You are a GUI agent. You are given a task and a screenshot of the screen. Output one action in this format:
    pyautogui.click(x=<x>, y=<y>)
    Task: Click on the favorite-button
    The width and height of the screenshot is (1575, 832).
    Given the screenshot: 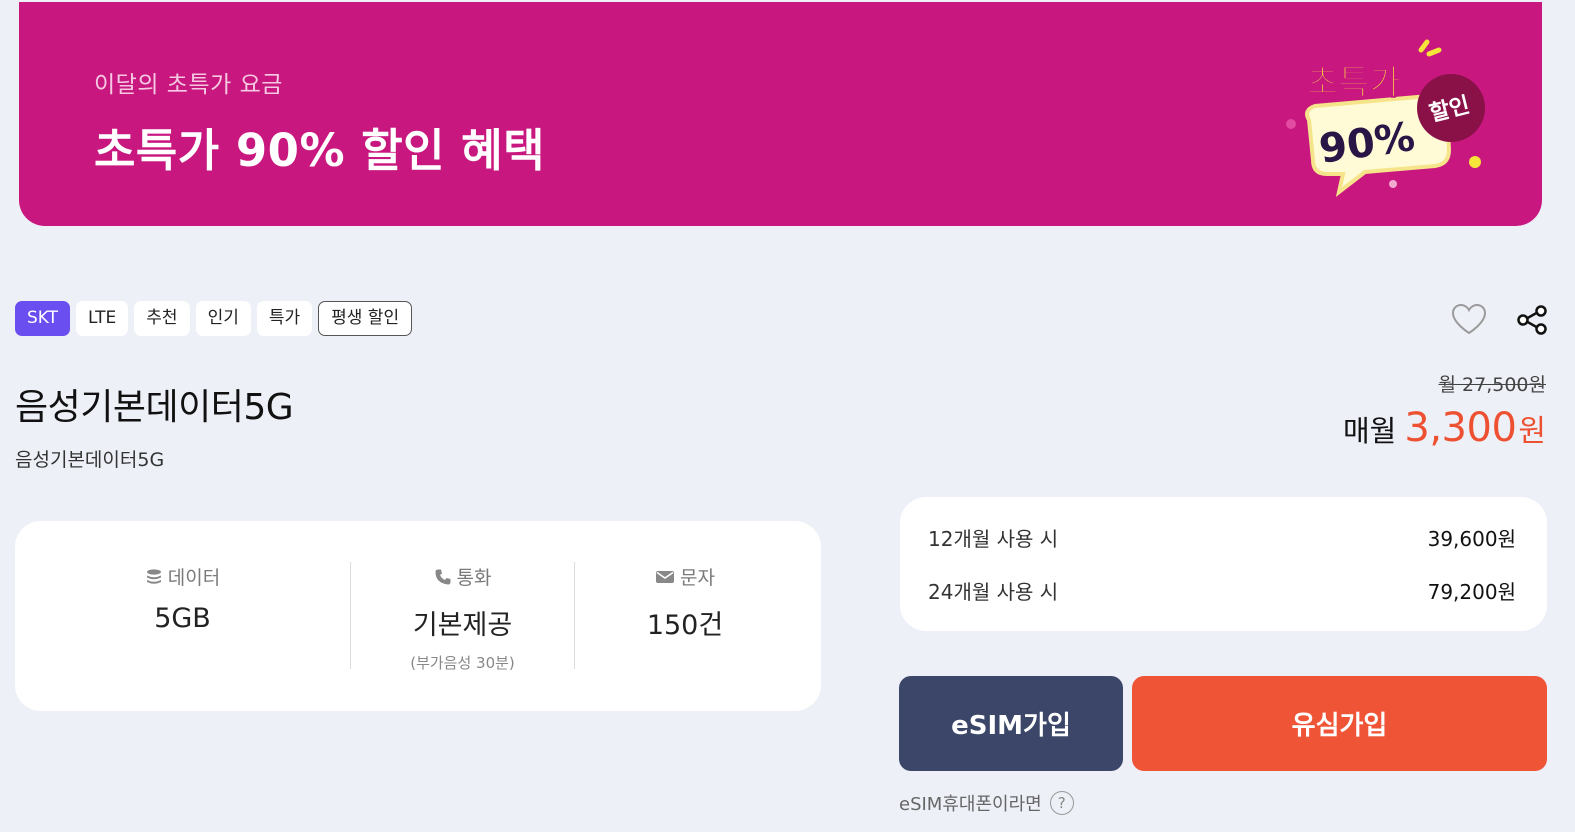 What is the action you would take?
    pyautogui.click(x=1469, y=319)
    